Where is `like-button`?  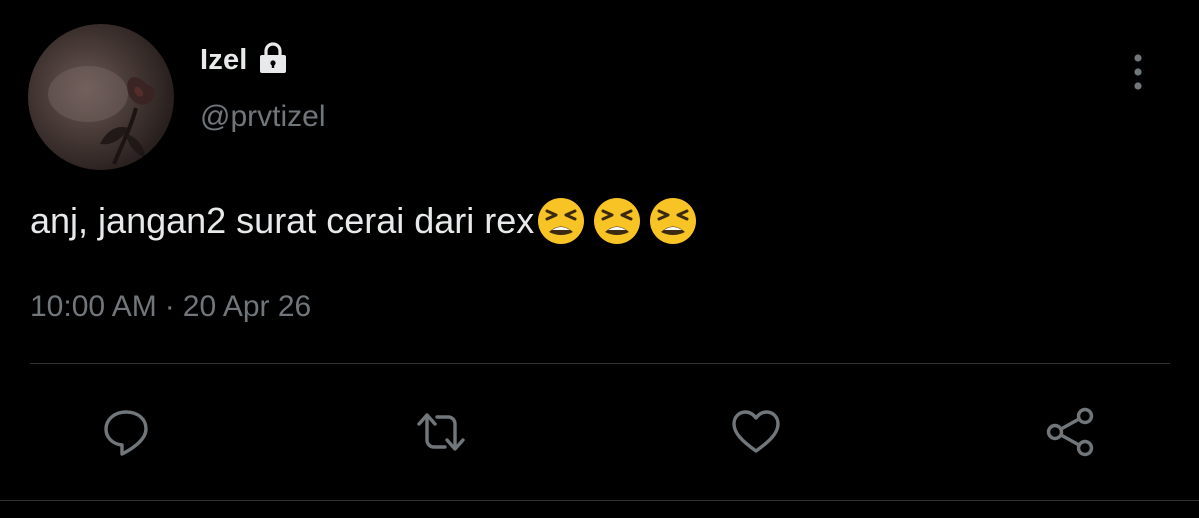
like-button is located at coordinates (756, 432).